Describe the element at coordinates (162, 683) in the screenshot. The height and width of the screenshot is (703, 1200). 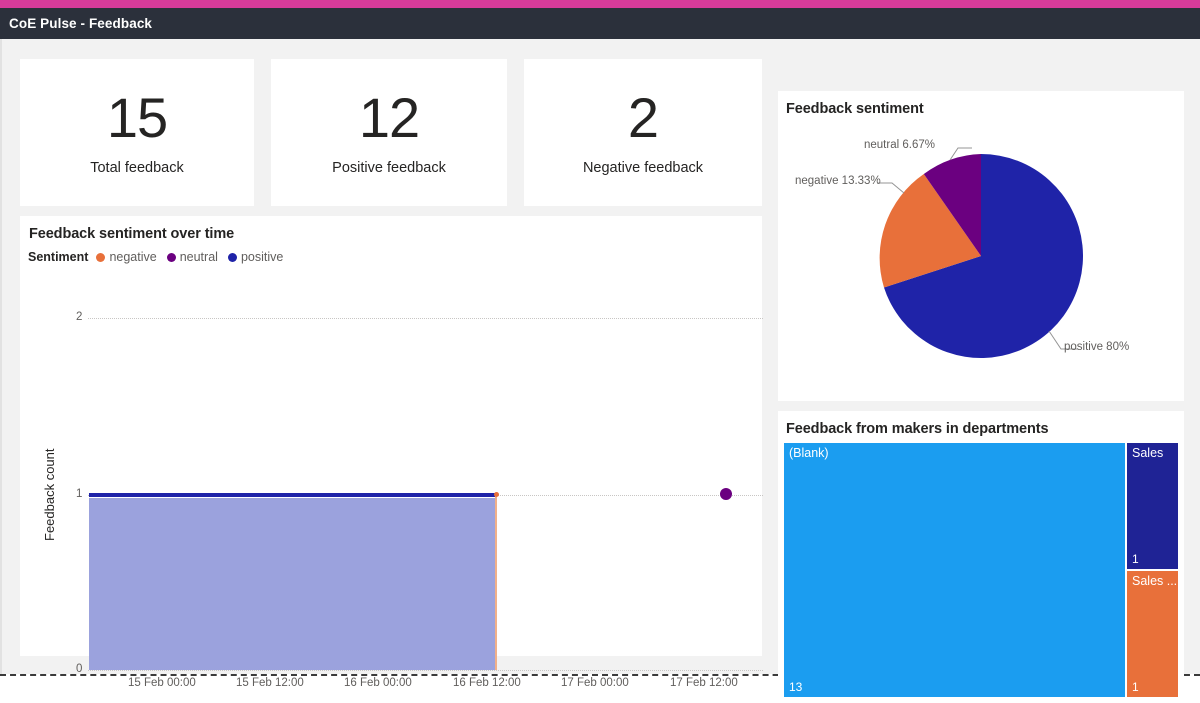
I see `x-tick-label: 15 Feb 00:00` at that location.